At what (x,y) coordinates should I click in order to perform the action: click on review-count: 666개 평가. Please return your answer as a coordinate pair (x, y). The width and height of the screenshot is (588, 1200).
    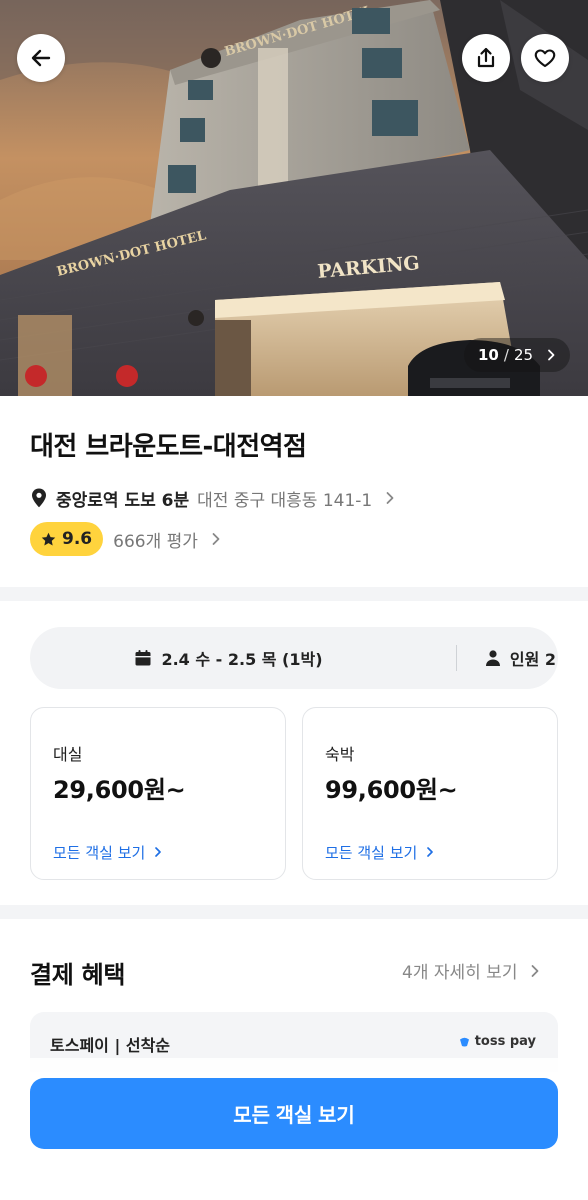
    Looking at the image, I should click on (155, 541).